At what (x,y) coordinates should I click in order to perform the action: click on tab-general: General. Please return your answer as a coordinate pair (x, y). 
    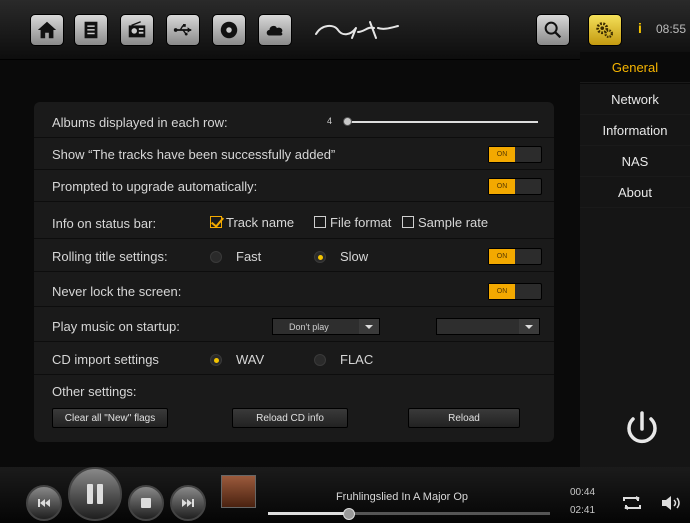
    Looking at the image, I should click on (635, 67).